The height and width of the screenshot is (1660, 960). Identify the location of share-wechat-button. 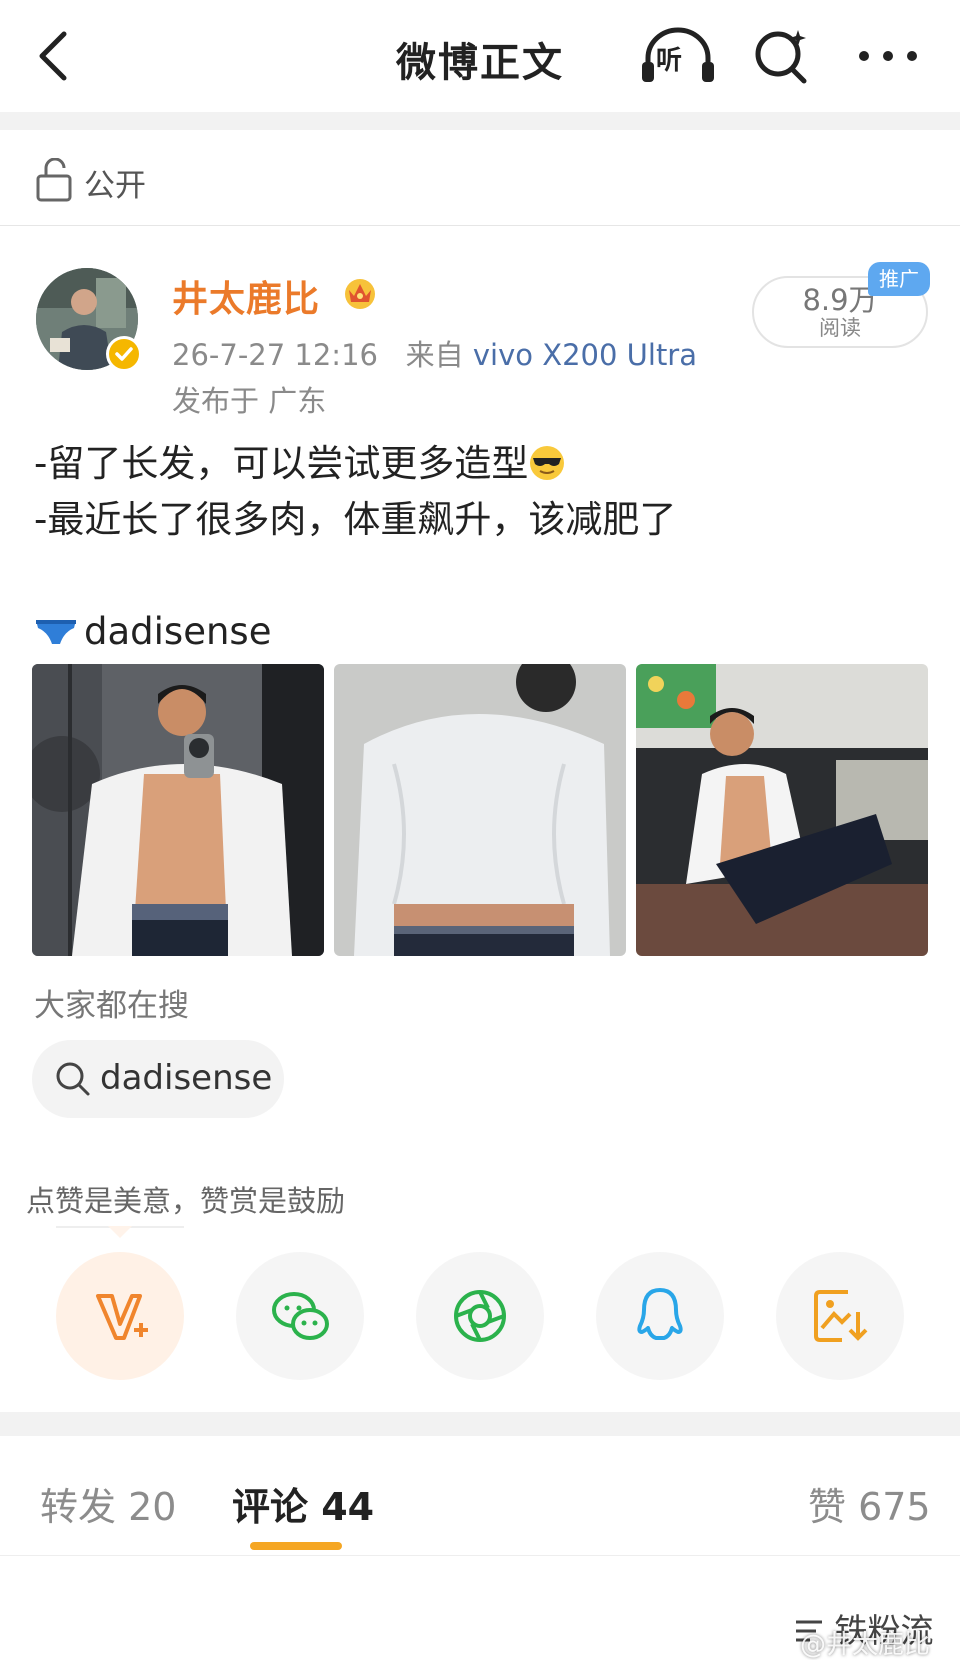
(300, 1316).